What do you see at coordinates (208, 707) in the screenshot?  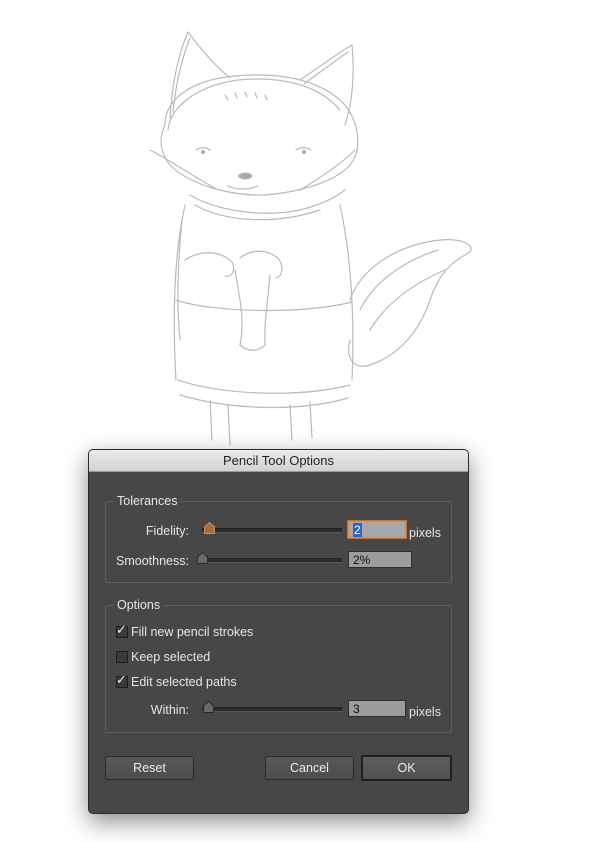 I see `within-slider-thumb` at bounding box center [208, 707].